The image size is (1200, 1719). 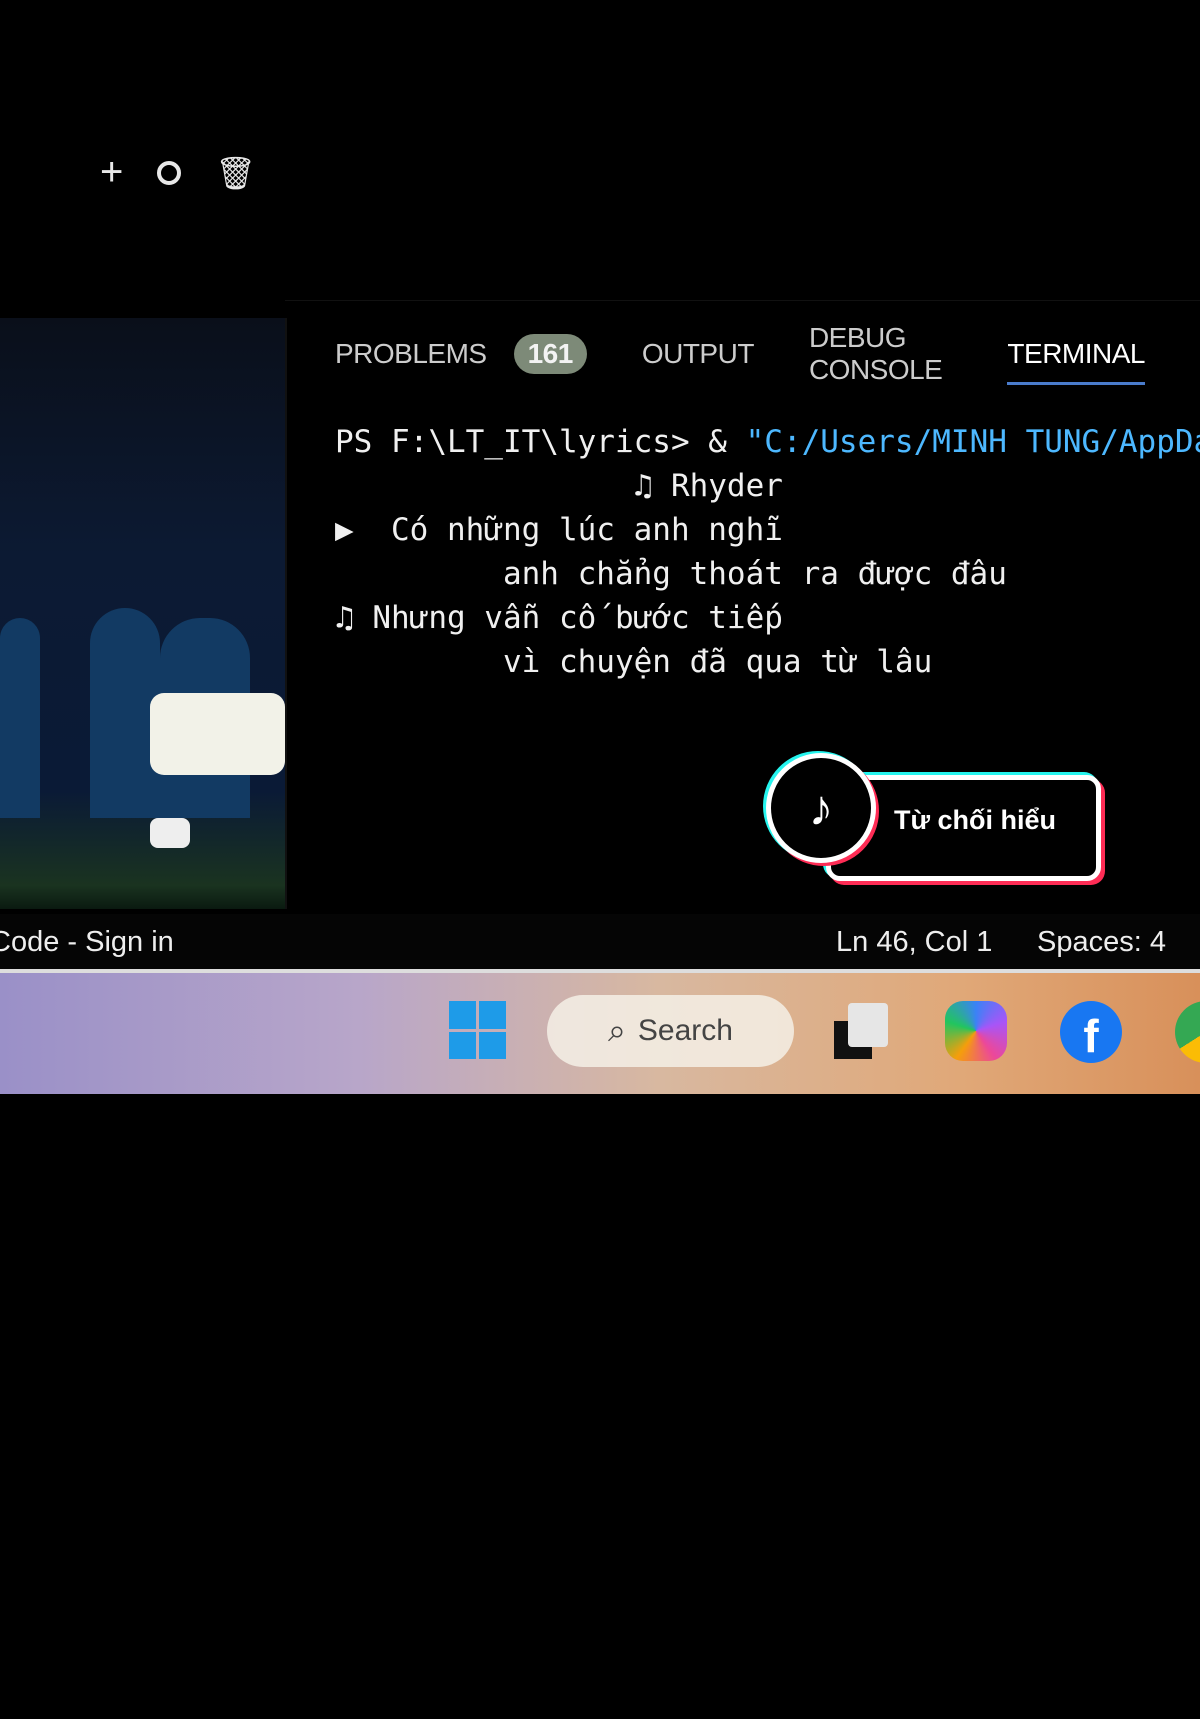 I want to click on status-bar: Code - Sign in Ln 46, Col 1 Spaces: 4, so click(x=600, y=941).